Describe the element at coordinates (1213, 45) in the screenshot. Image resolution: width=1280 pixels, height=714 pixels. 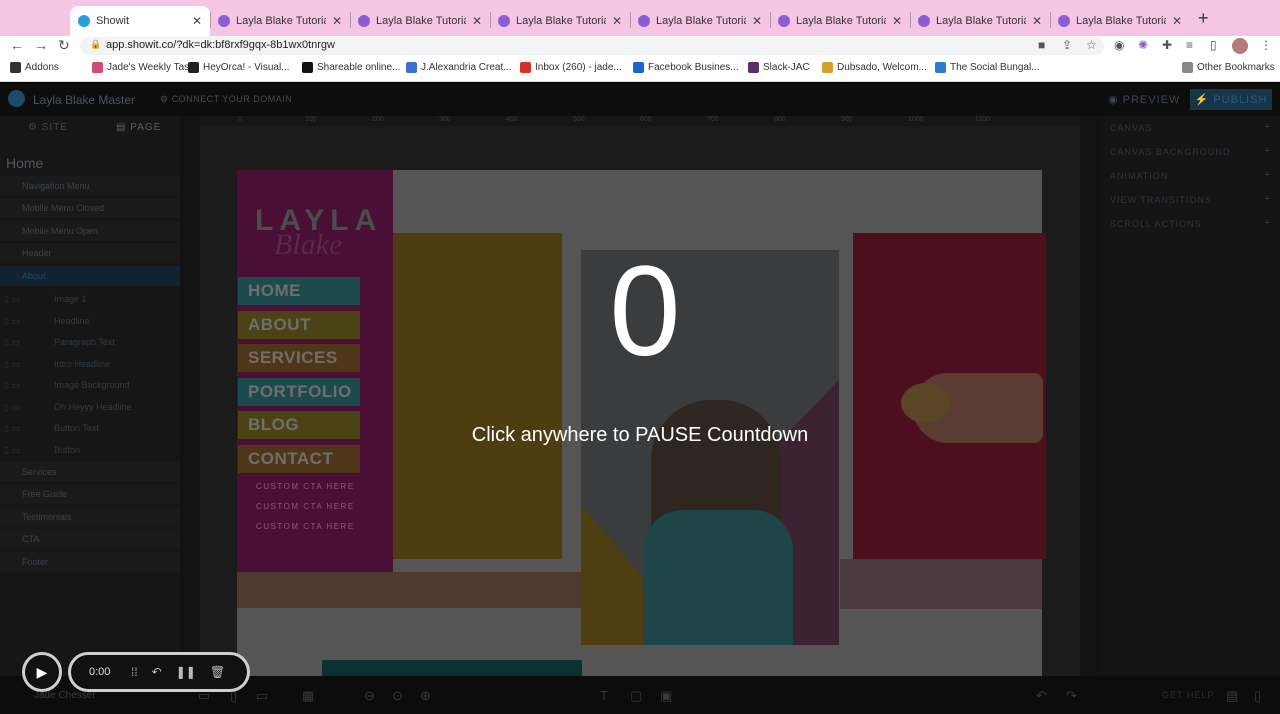
I see `sidepanel-icon: ▯` at that location.